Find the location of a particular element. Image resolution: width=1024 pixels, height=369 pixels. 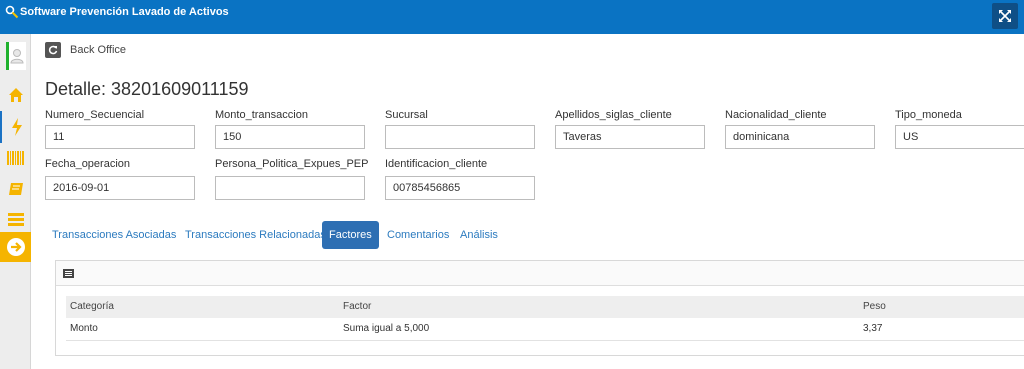

column-header-factor: Factor is located at coordinates (357, 306).